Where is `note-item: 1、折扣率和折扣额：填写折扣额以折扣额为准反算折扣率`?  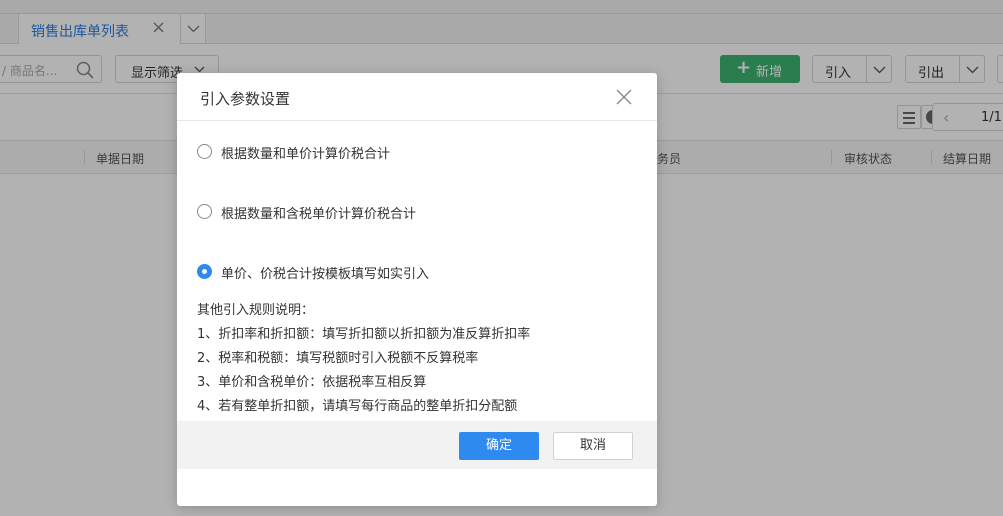
note-item: 1、折扣率和折扣额：填写折扣额以折扣额为准反算折扣率 is located at coordinates (364, 334).